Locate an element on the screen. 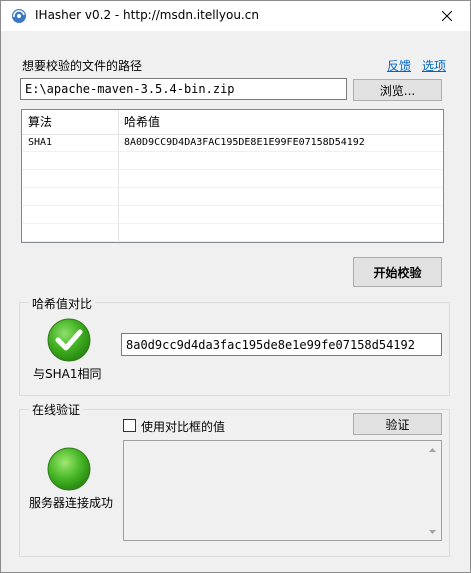 This screenshot has width=471, height=573. compare-status-text: 与SHA1相同 is located at coordinates (67, 374).